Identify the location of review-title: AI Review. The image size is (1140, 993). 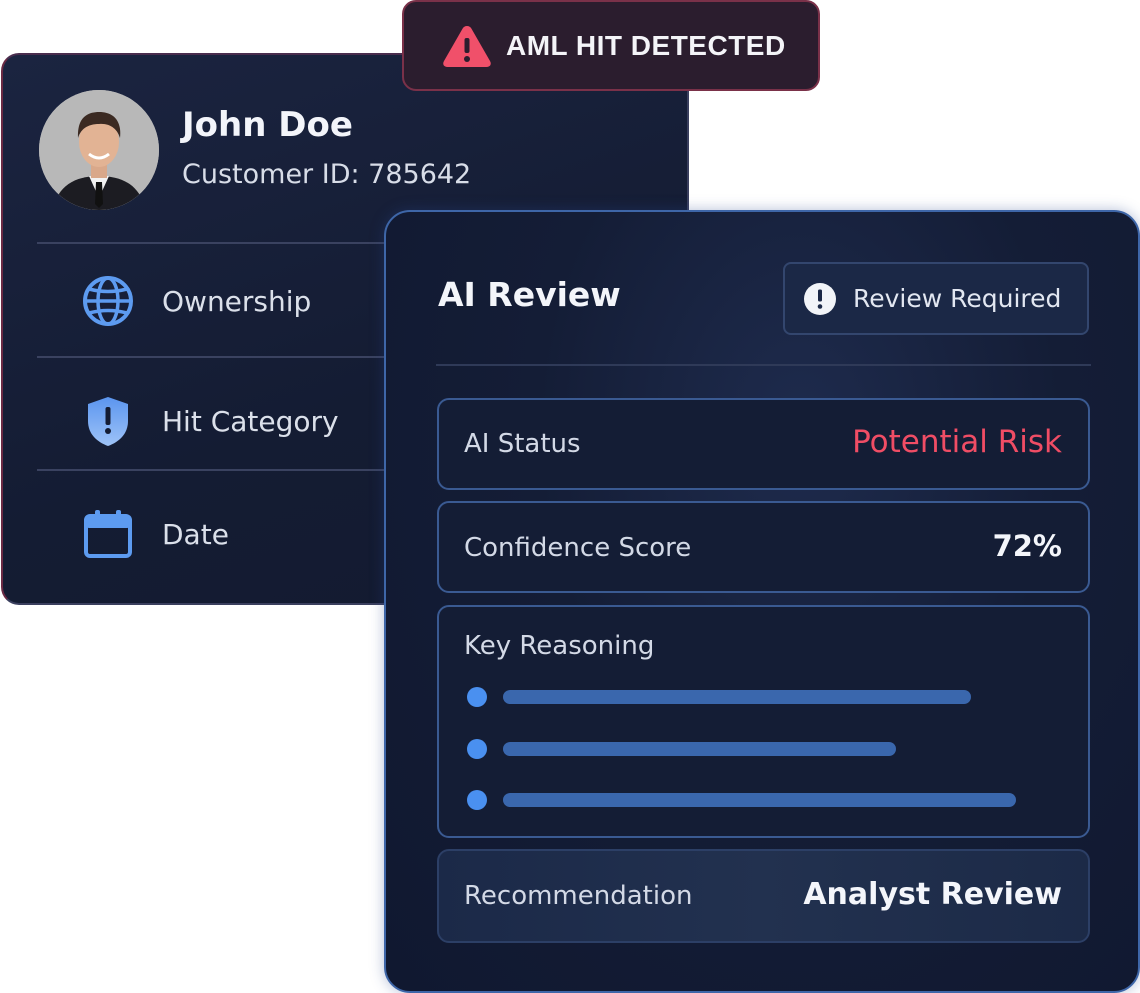
(529, 294).